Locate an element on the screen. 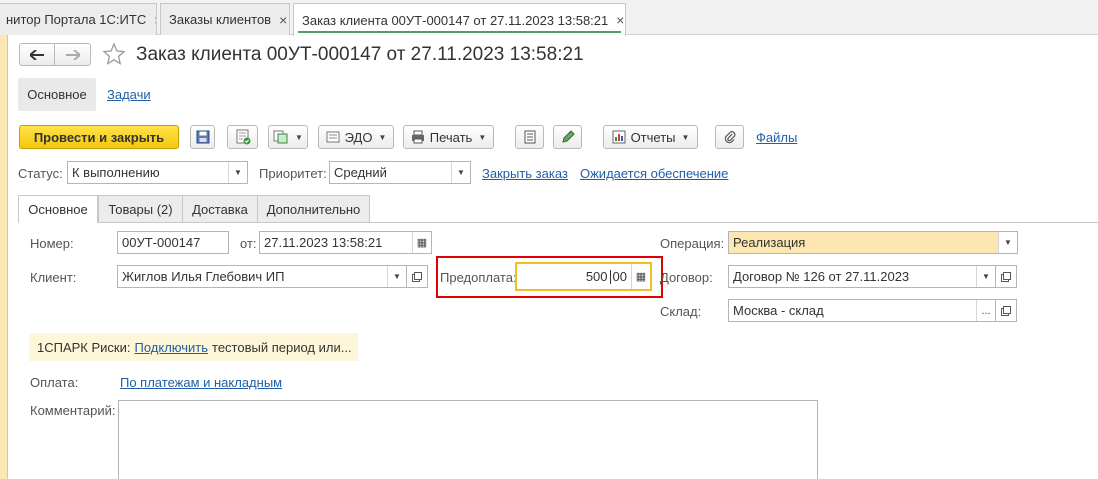 This screenshot has width=1098, height=479. forward-button is located at coordinates (72, 54).